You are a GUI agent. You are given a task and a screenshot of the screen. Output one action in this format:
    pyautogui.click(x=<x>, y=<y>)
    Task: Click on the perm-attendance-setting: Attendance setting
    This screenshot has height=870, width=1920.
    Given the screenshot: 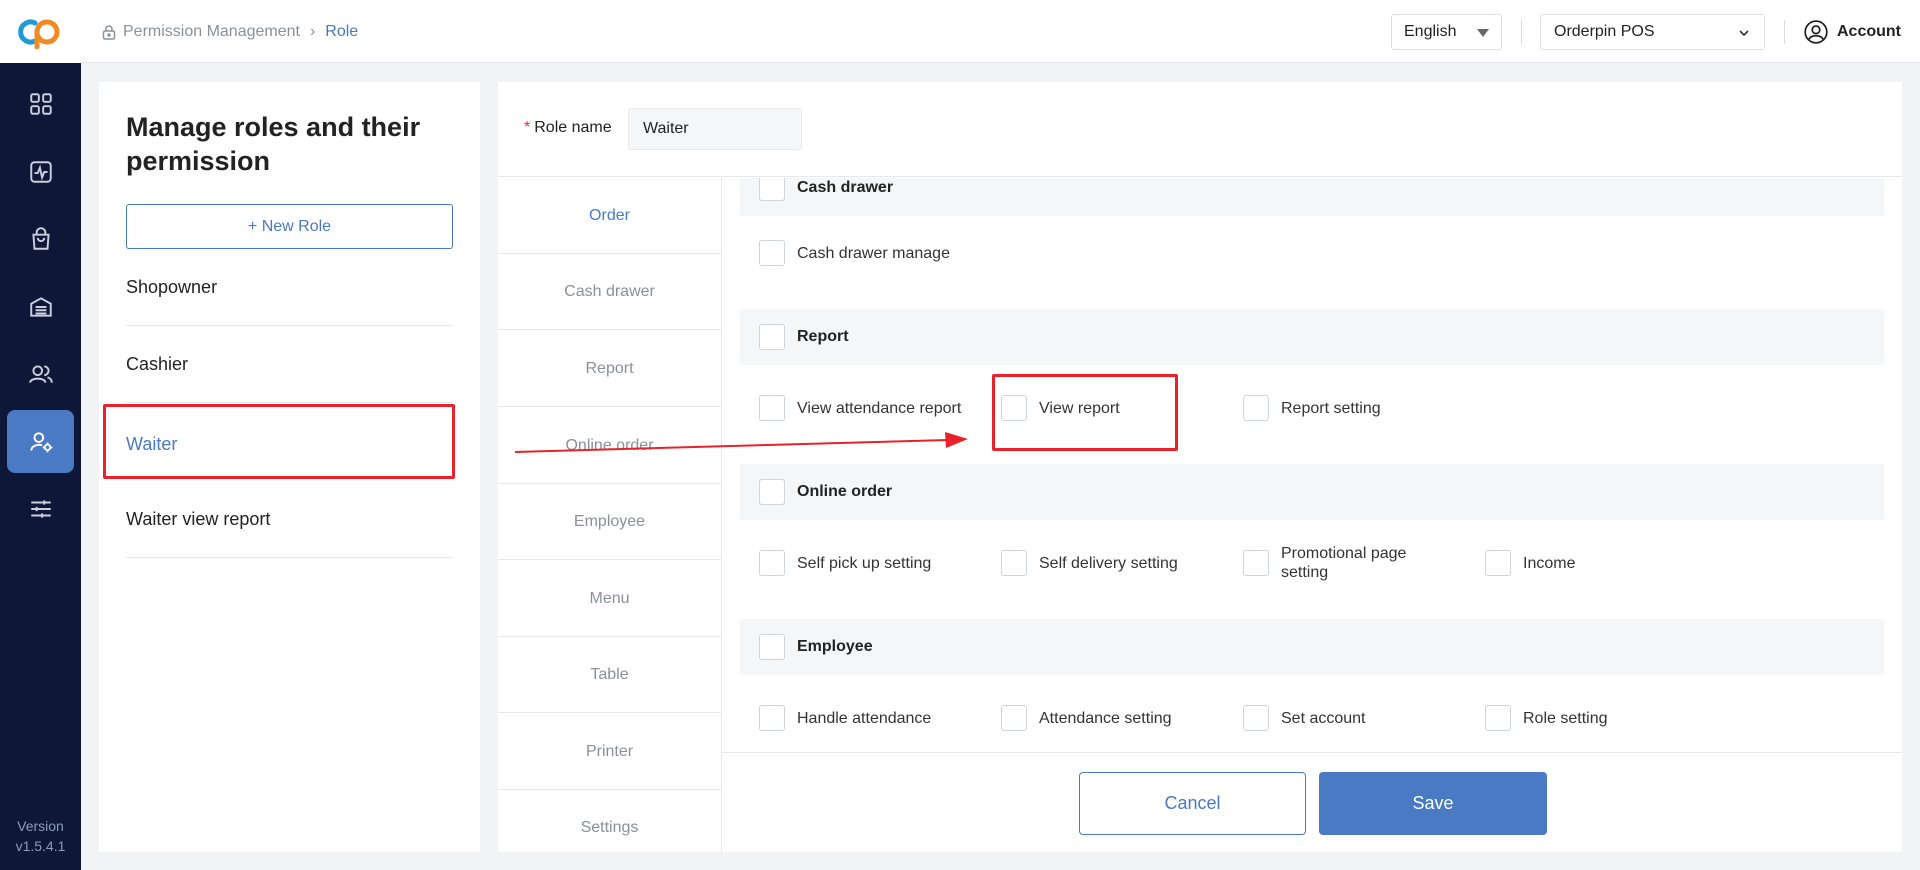 What is the action you would take?
    pyautogui.click(x=1086, y=718)
    